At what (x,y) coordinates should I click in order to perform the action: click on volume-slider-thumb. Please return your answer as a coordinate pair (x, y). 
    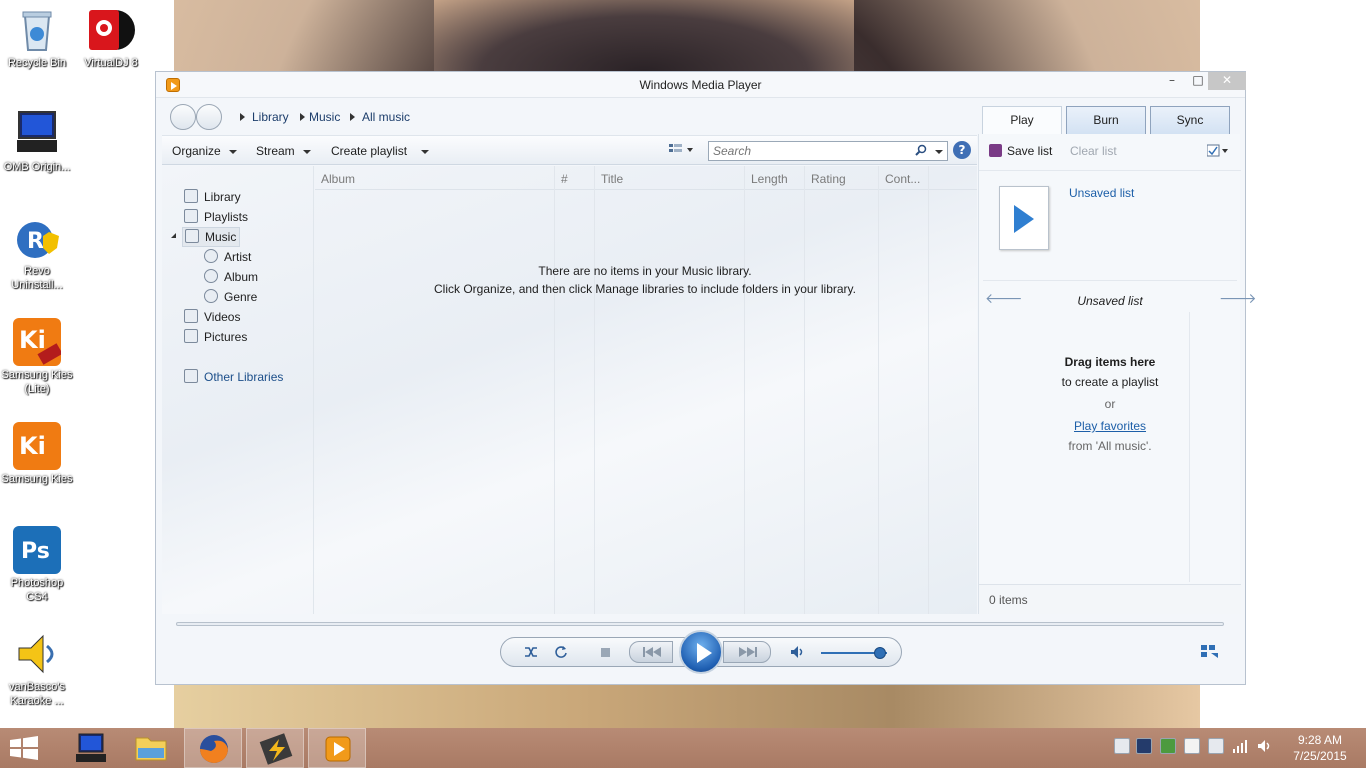
    Looking at the image, I should click on (880, 653).